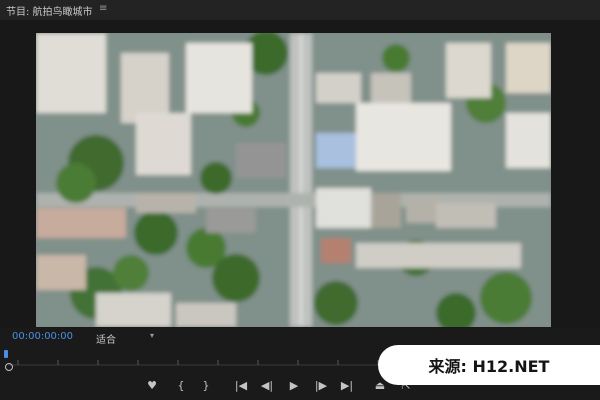  What do you see at coordinates (49, 12) in the screenshot?
I see `panel-title: 节目: 航拍鸟瞰城市` at bounding box center [49, 12].